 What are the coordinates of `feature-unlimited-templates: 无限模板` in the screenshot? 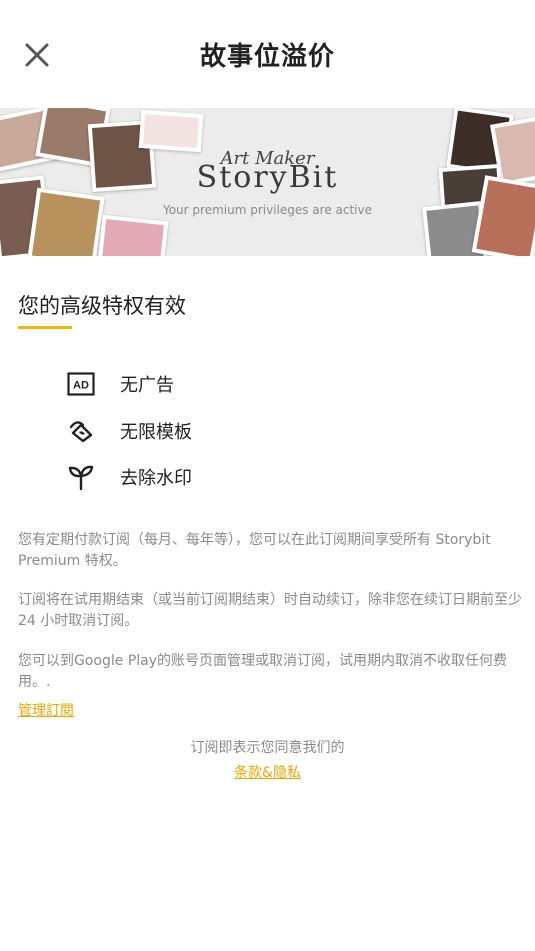 It's located at (129, 431).